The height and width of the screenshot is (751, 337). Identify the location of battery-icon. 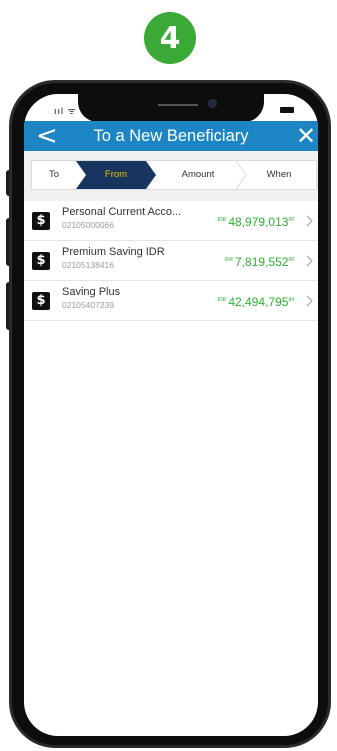
(287, 110).